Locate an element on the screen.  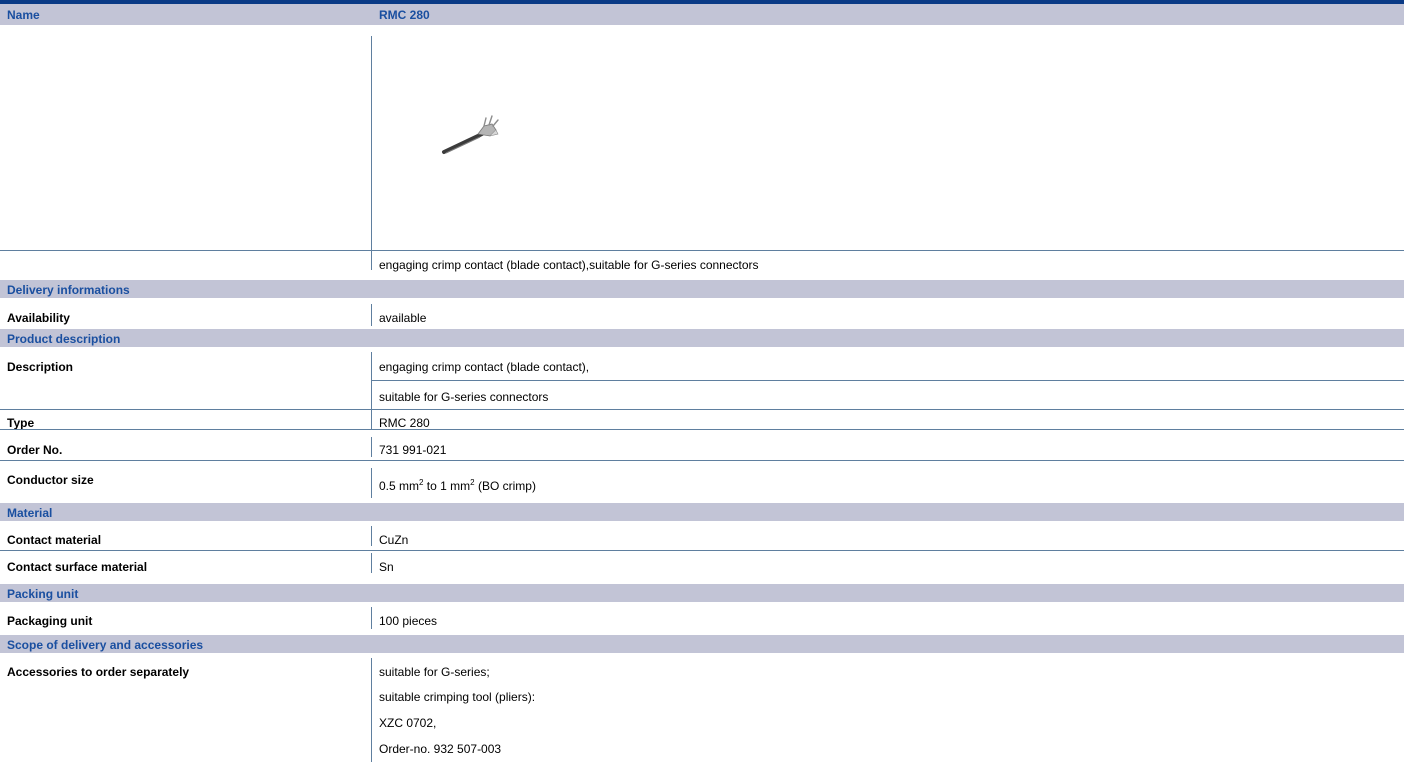
accessories-label: Accessories to order separately is located at coordinates (98, 672).